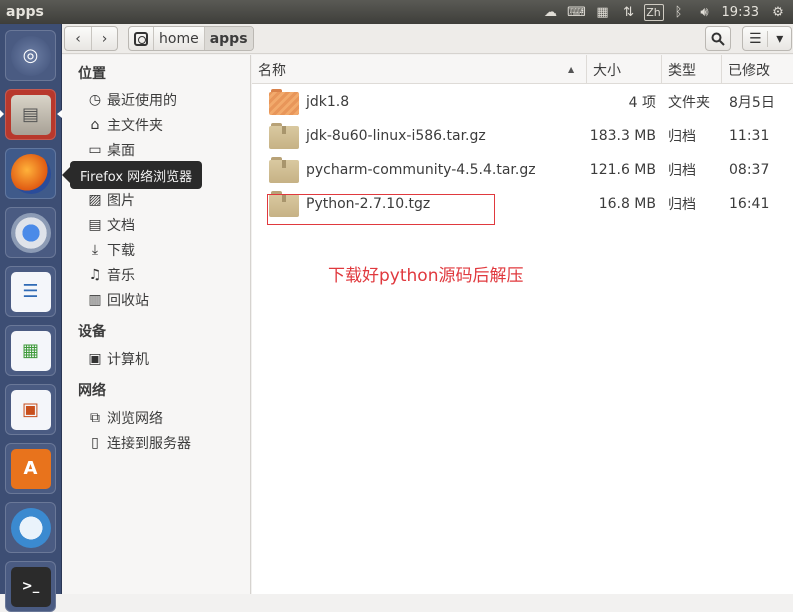 This screenshot has height=612, width=793. I want to click on file-cabinet-icon: ▤, so click(30, 114).